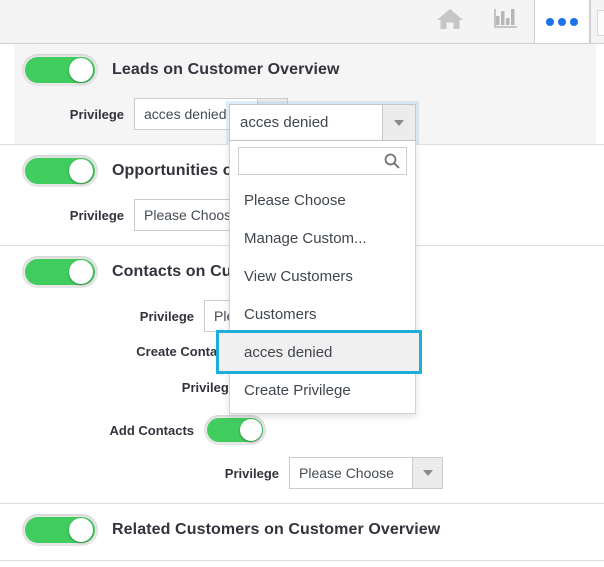 Image resolution: width=604 pixels, height=567 pixels. I want to click on toggle-add-contacts, so click(235, 430).